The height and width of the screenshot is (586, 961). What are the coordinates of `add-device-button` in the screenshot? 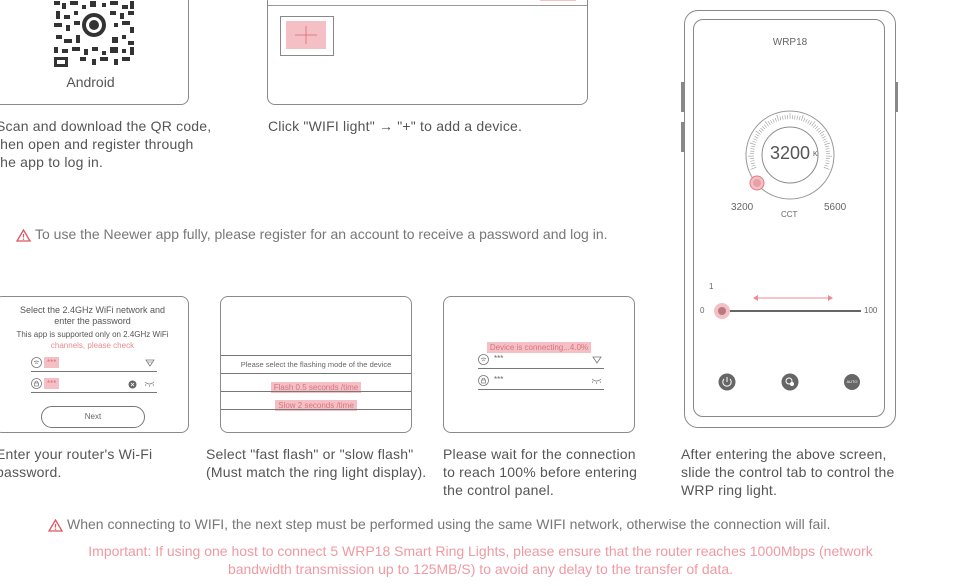 It's located at (307, 36).